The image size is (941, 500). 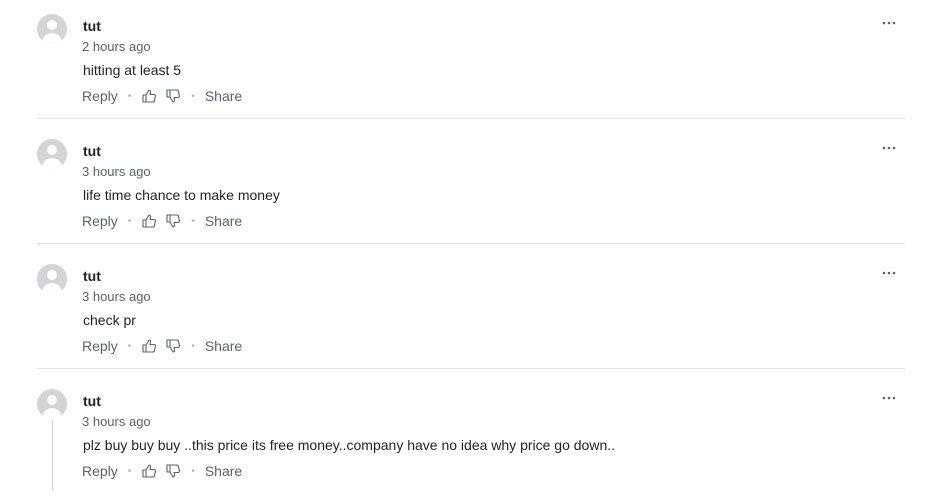 What do you see at coordinates (116, 46) in the screenshot?
I see `comment-timestamp: 2 hours ago` at bounding box center [116, 46].